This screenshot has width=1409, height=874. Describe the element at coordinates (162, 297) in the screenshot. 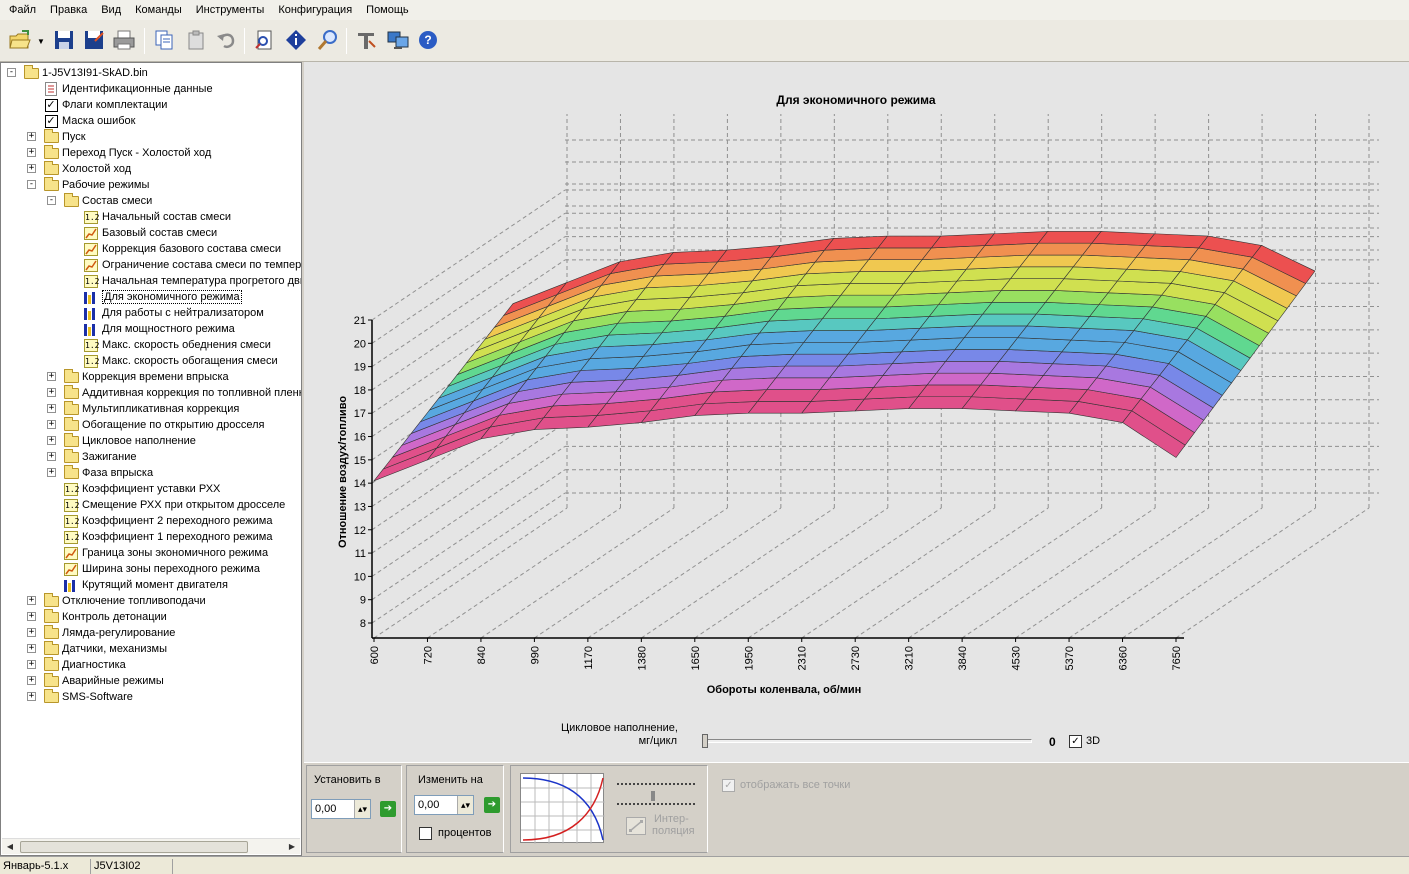

I see `tree-item: Для экономичного режима` at that location.